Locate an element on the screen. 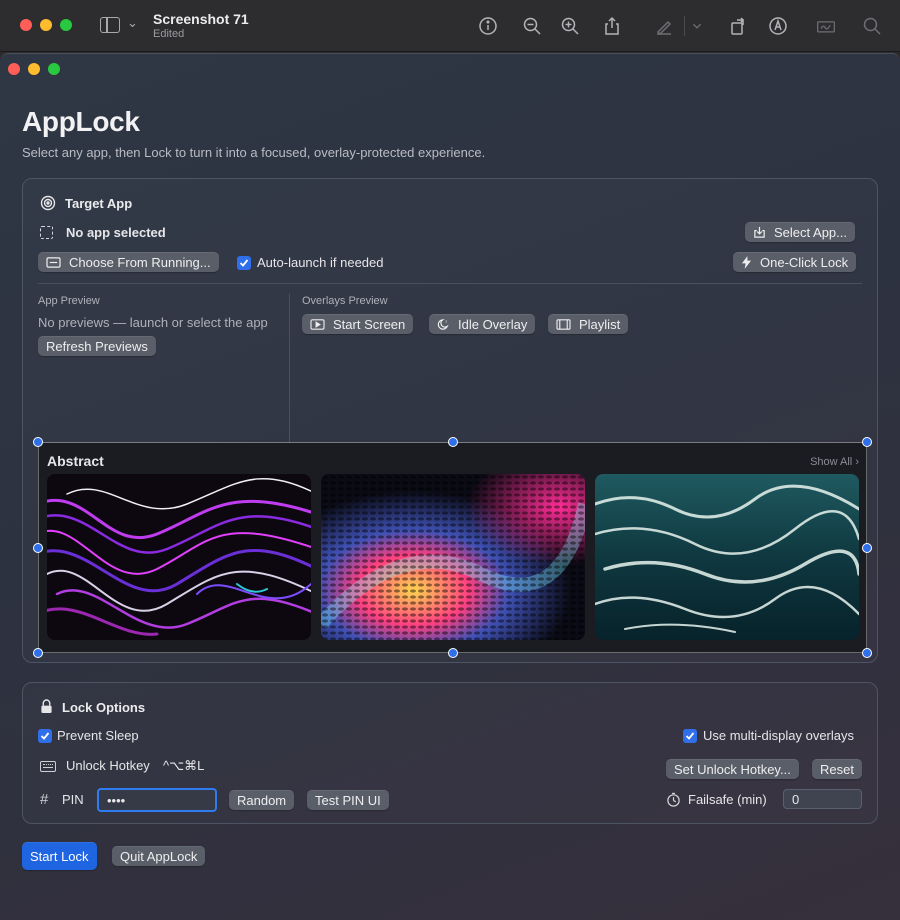  abstract-thumbnail-neon-lines is located at coordinates (179, 557).